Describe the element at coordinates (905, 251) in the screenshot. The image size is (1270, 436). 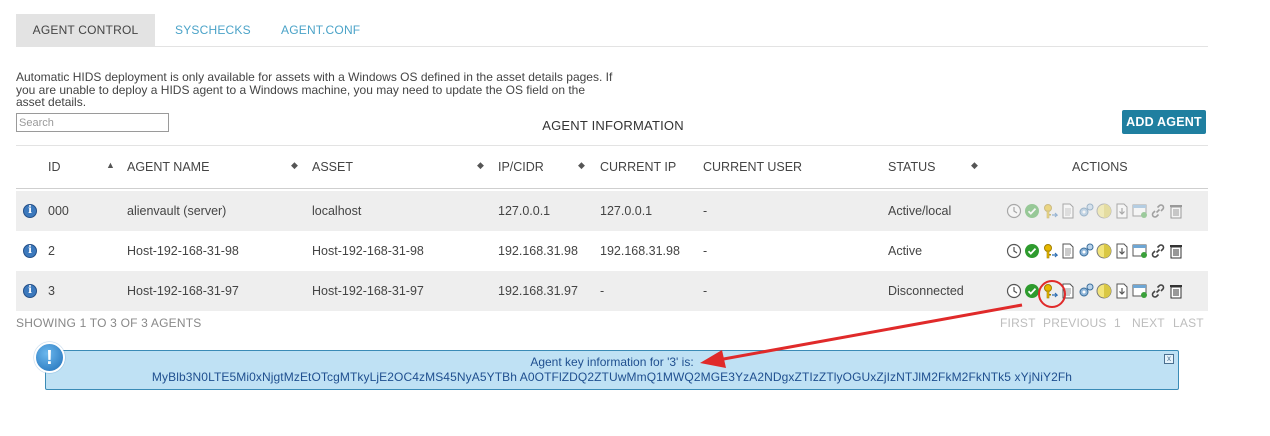
I see `agent-status: Active` at that location.